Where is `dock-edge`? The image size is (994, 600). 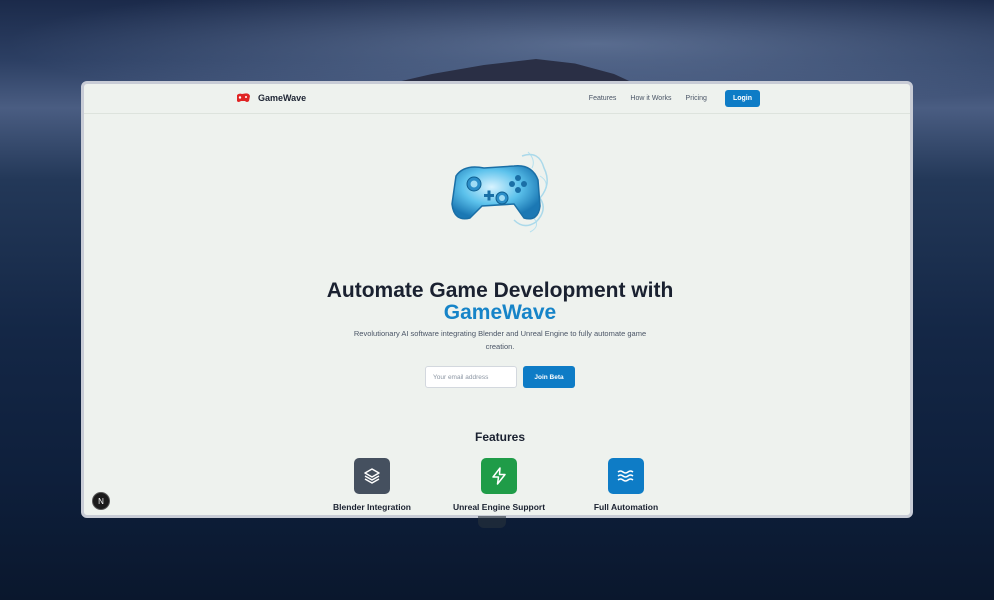
dock-edge is located at coordinates (492, 522).